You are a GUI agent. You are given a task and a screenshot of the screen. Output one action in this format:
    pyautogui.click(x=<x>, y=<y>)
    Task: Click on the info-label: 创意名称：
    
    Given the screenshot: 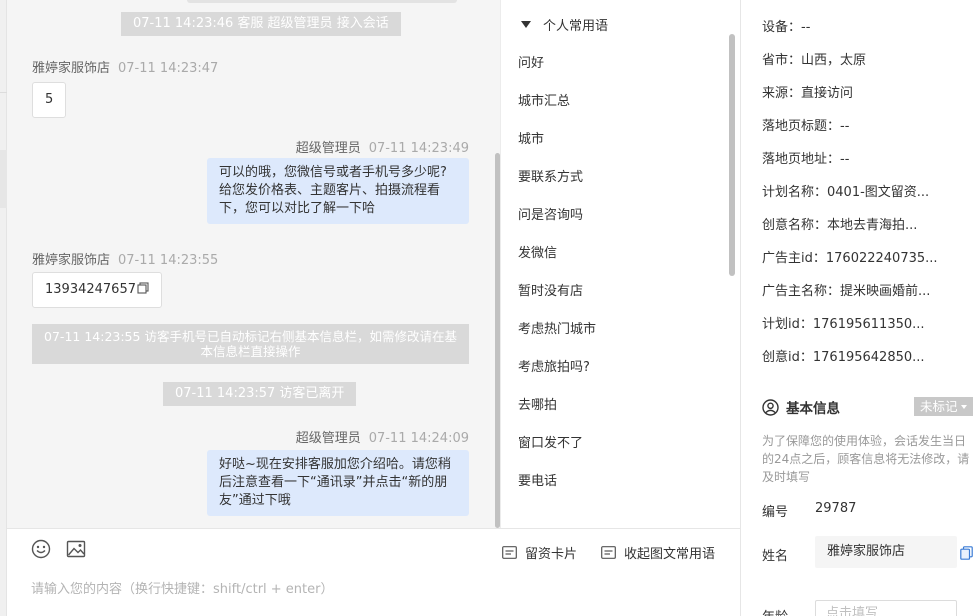 What is the action you would take?
    pyautogui.click(x=795, y=225)
    